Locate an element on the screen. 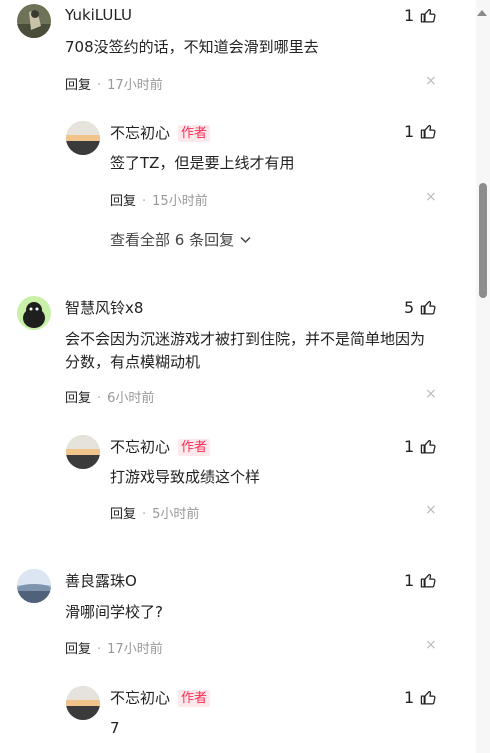  avatar-photo-icon is located at coordinates (34, 21).